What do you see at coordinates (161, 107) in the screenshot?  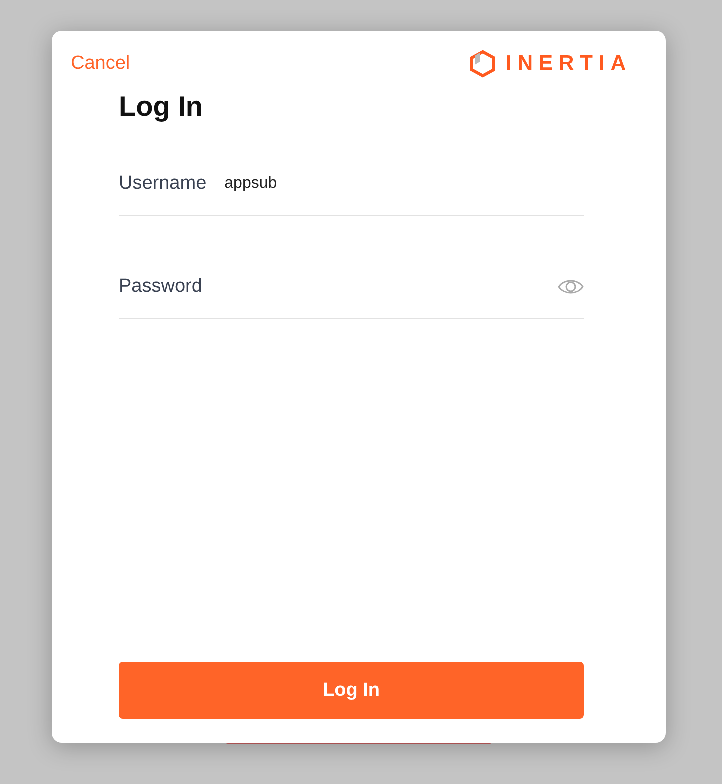 I see `dialog-title: Log In` at bounding box center [161, 107].